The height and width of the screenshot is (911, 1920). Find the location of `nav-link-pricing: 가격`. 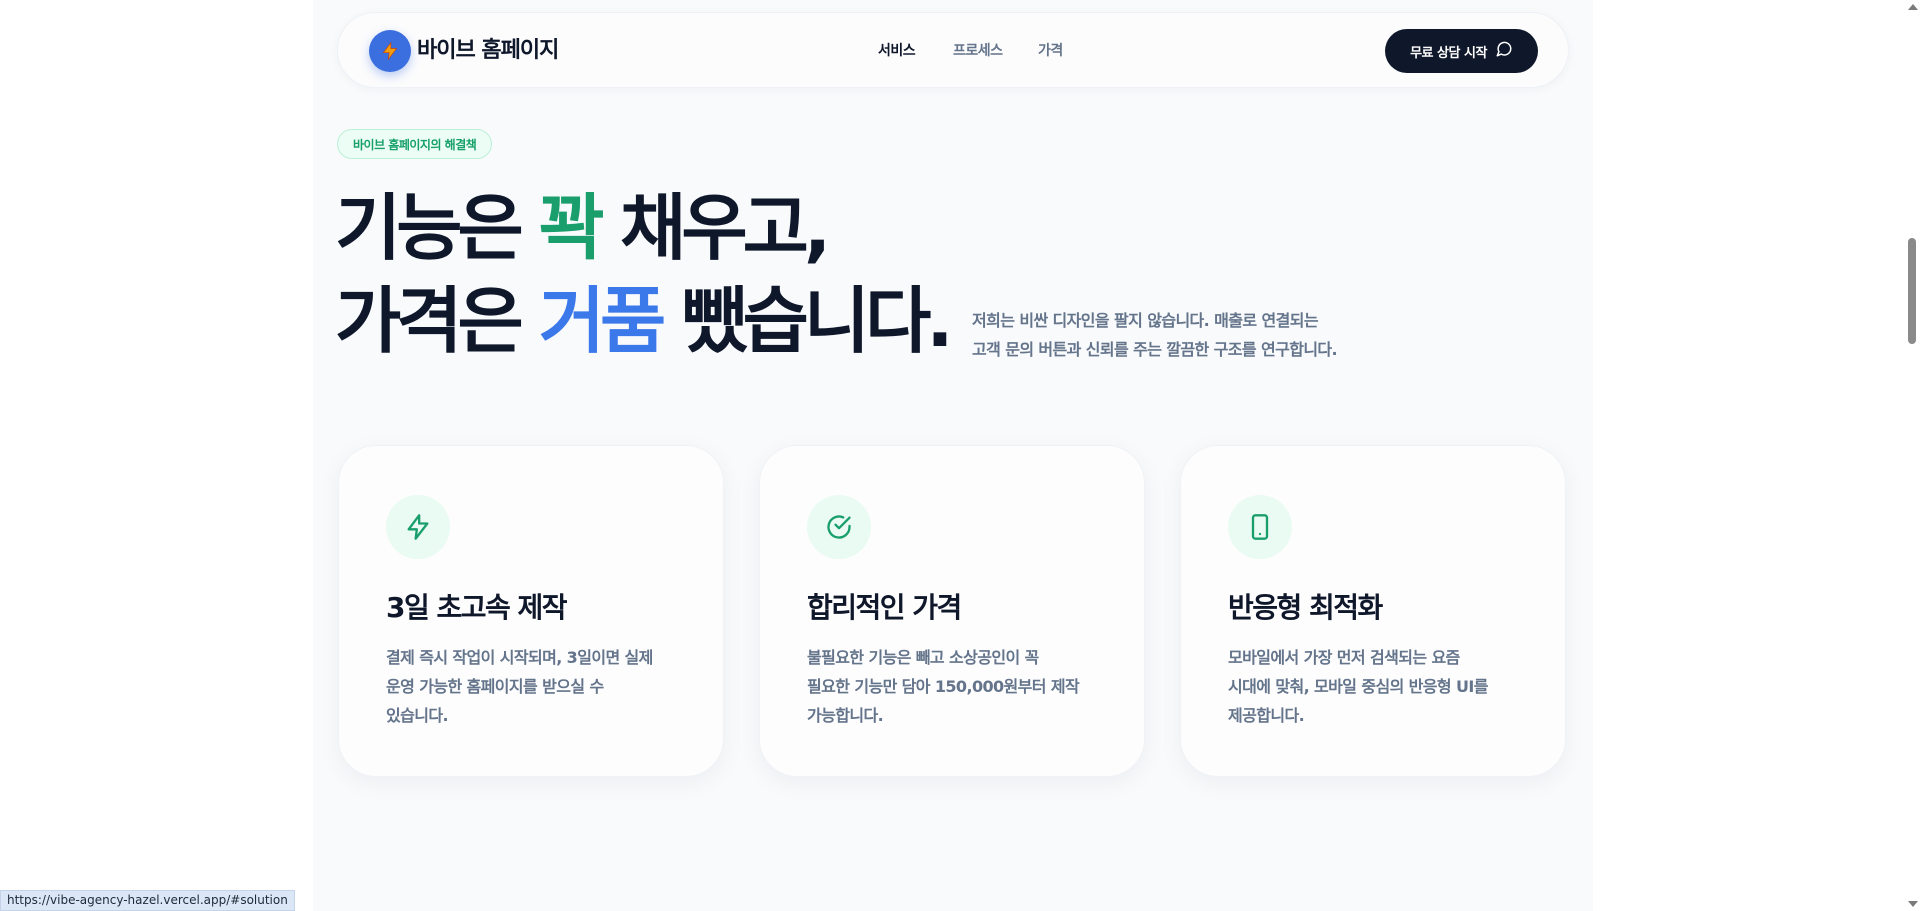

nav-link-pricing: 가격 is located at coordinates (1050, 51).